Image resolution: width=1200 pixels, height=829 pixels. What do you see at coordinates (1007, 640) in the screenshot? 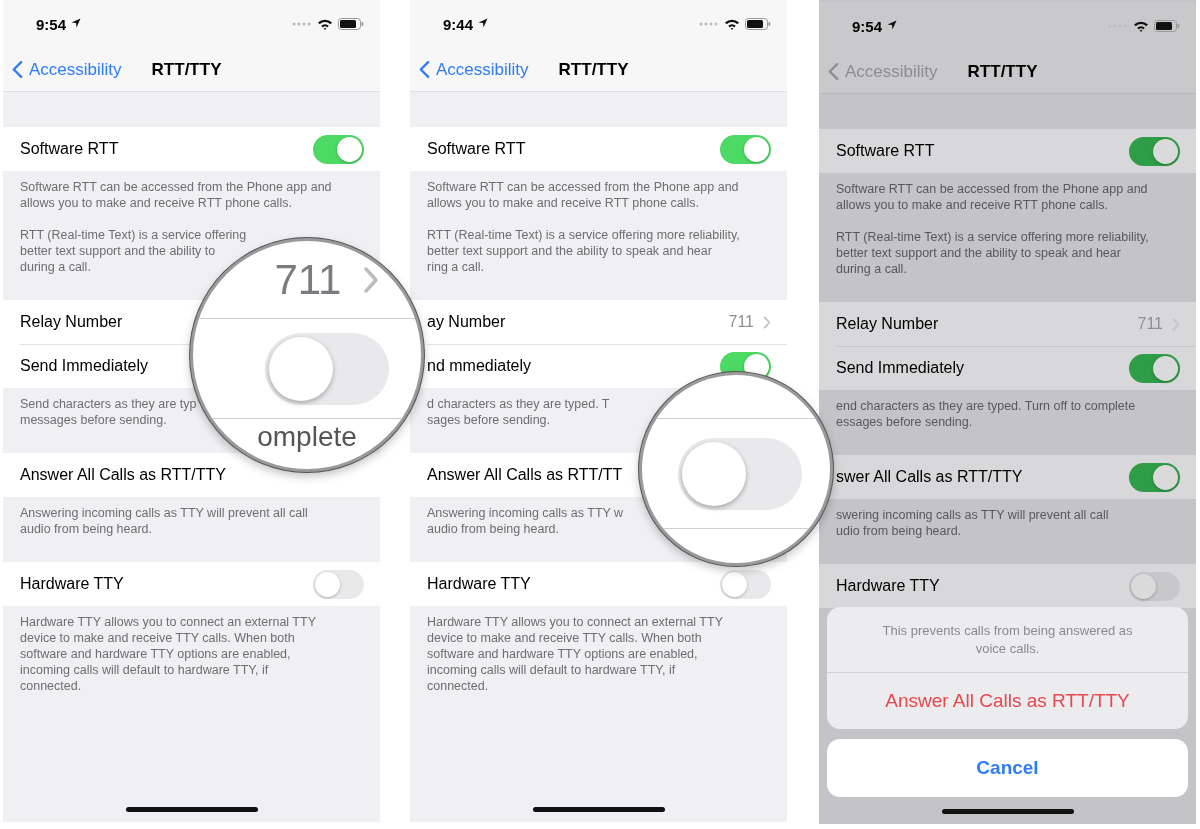
I see `sheet-message: This prevents calls from being answered as voice calls.` at bounding box center [1007, 640].